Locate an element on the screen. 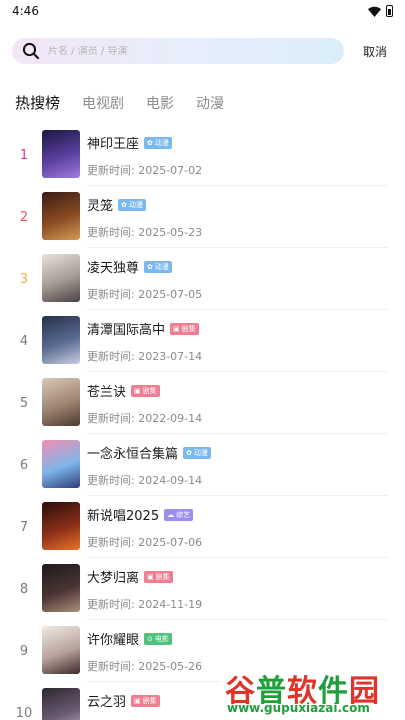  search-icon is located at coordinates (31, 51).